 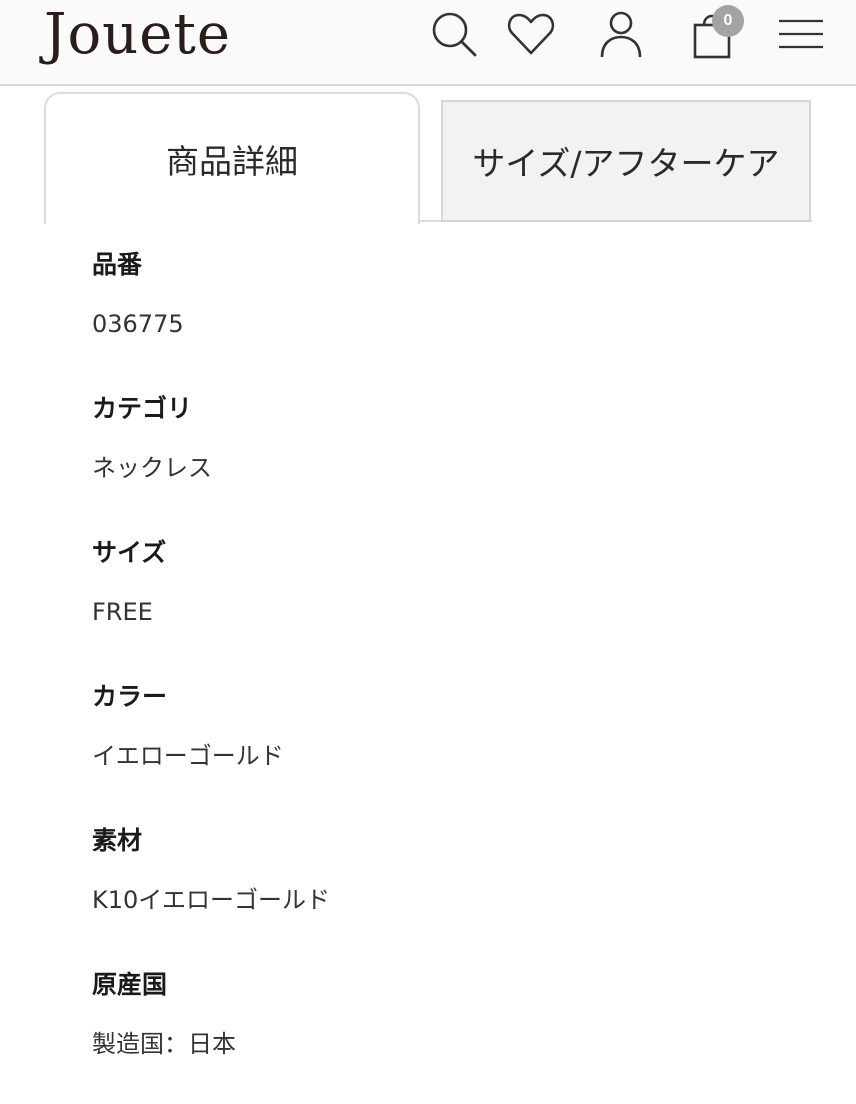 I want to click on site-header: Jouete 0, so click(x=428, y=43).